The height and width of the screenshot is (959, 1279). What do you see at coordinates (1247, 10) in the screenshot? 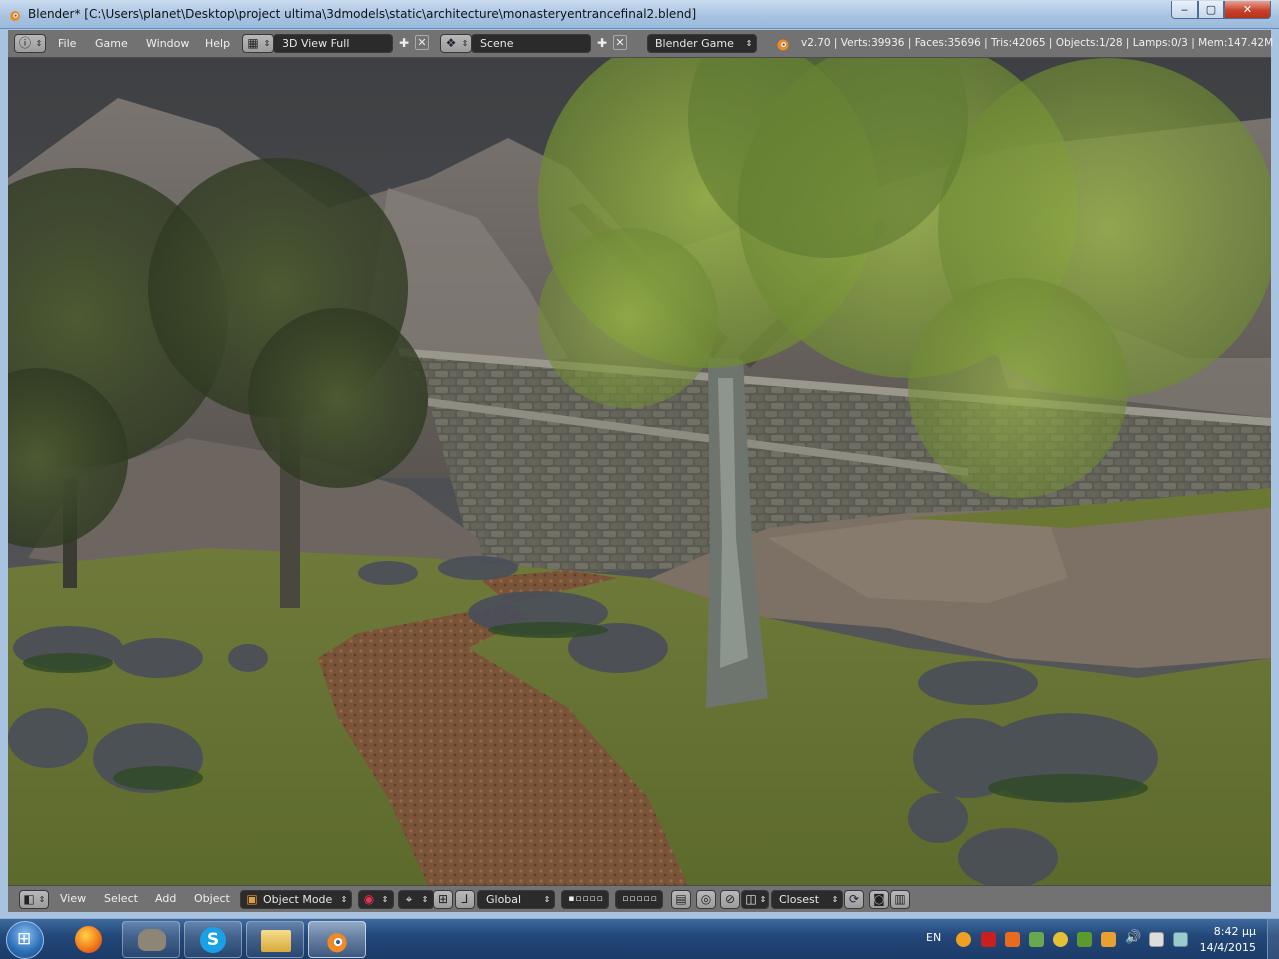
I see `close-button: ✕` at bounding box center [1247, 10].